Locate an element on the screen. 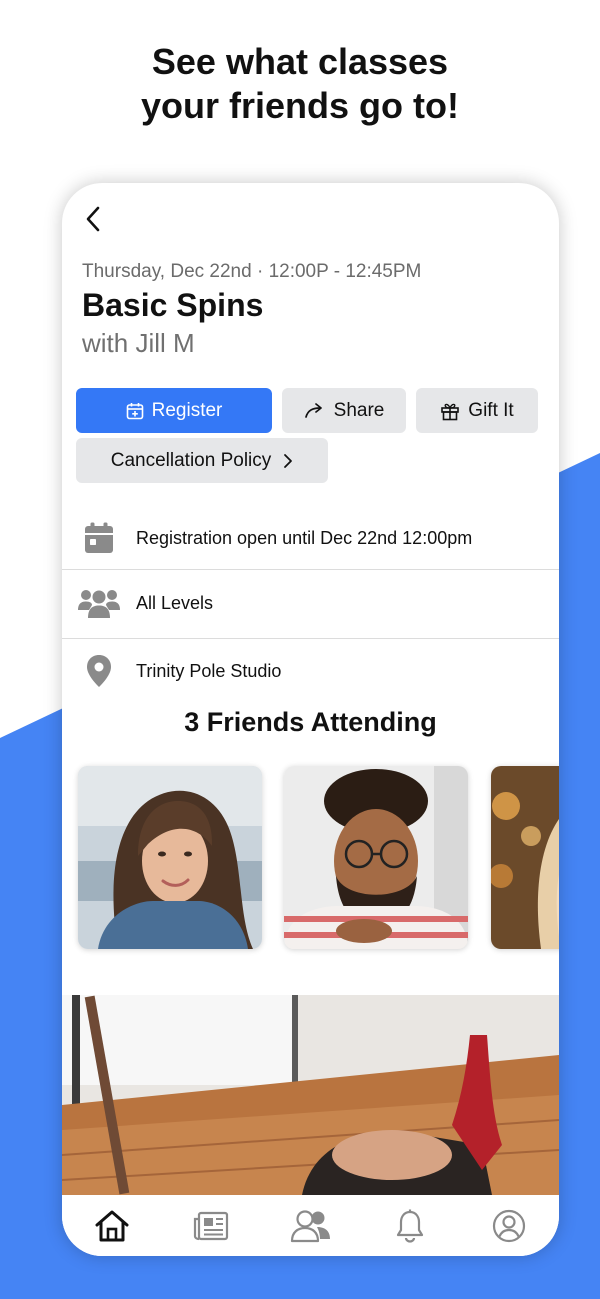 Image resolution: width=600 pixels, height=1299 pixels. friend-photo-man-glasses is located at coordinates (376, 857).